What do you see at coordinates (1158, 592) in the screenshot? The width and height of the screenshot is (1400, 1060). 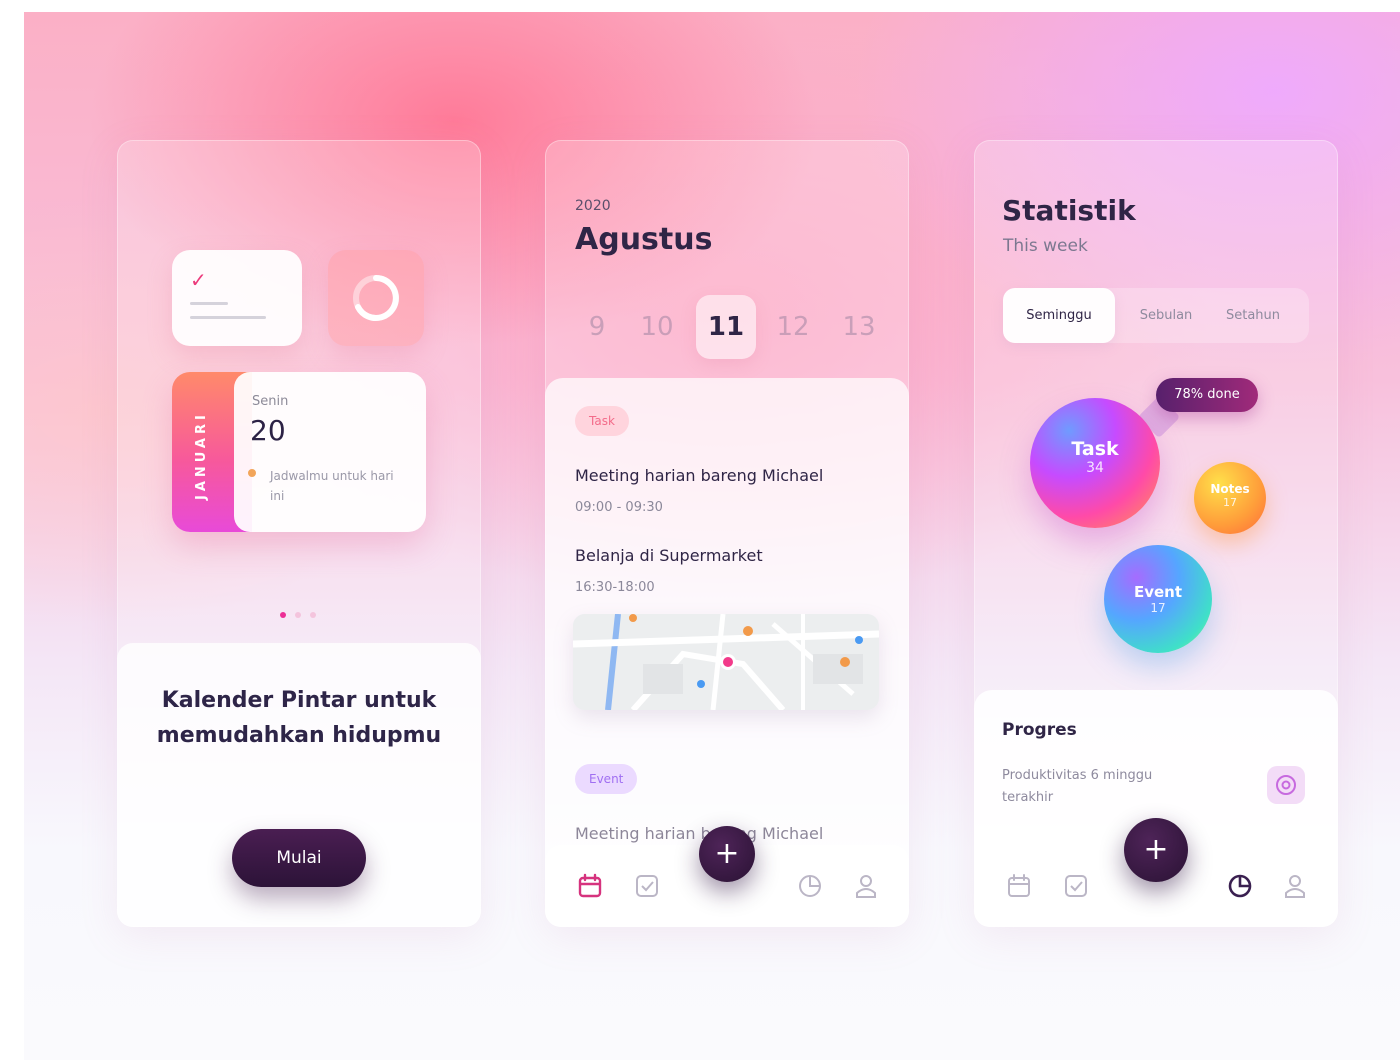 I see `bubble-label: Event` at bounding box center [1158, 592].